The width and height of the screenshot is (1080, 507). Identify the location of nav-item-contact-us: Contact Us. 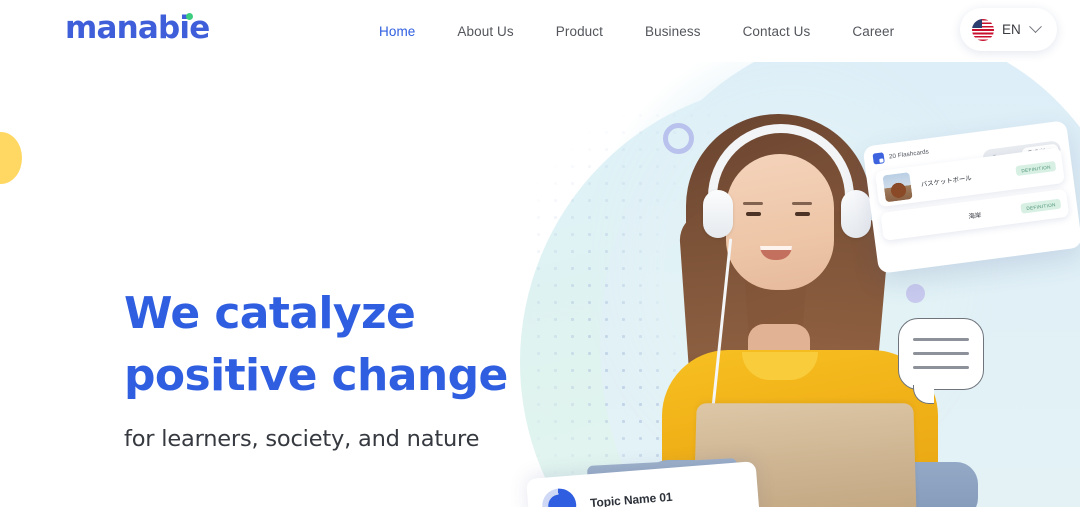
(777, 31).